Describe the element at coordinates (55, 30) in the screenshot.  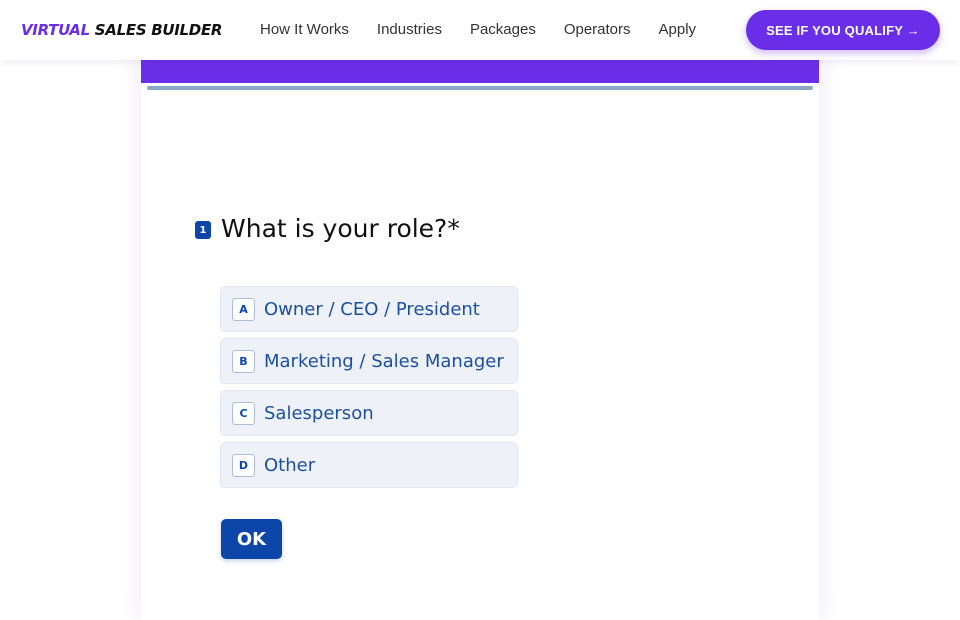
I see `logo-accent-text: VIRTUAL` at that location.